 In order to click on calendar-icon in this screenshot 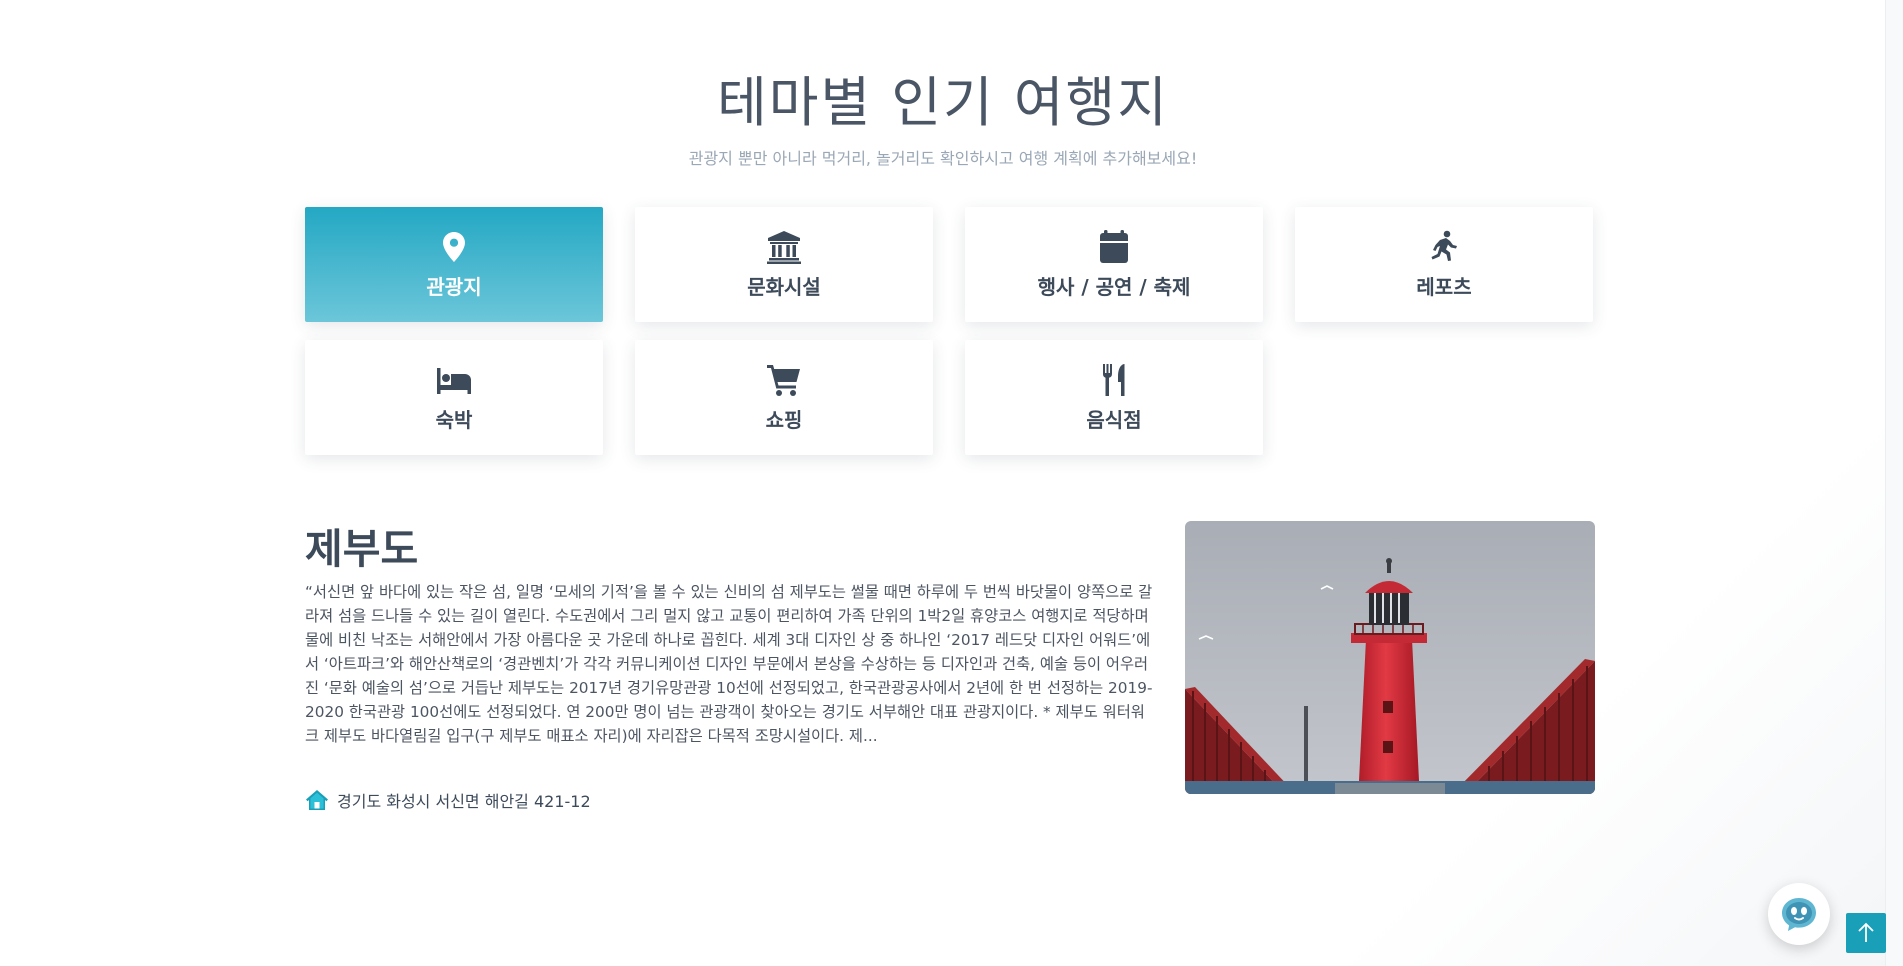, I will do `click(1114, 247)`.